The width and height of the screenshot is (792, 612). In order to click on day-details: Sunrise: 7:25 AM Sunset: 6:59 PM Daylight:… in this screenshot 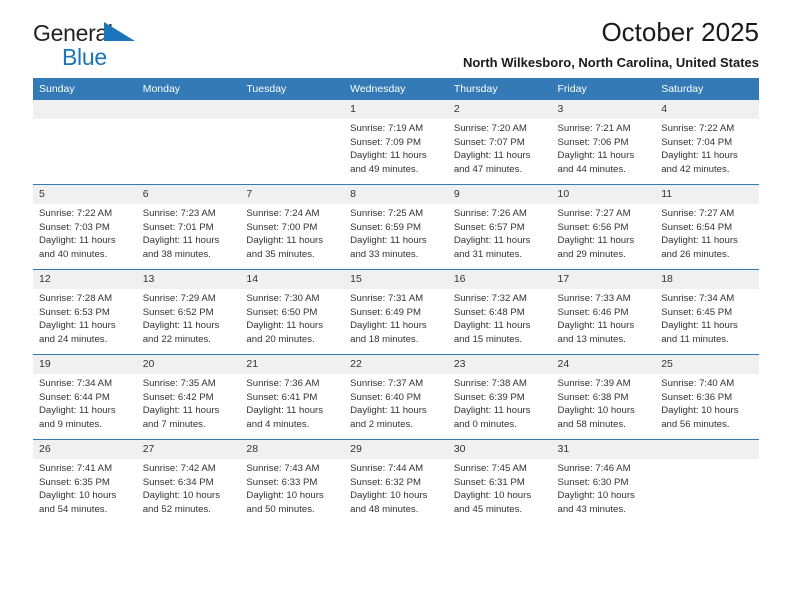, I will do `click(396, 232)`.